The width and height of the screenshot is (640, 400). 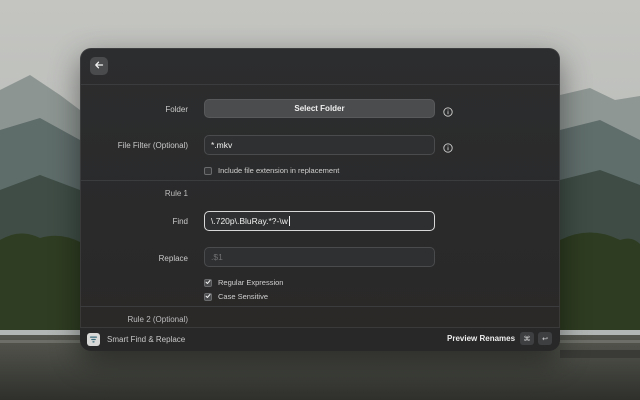 I want to click on replace-input: .$1, so click(x=319, y=257).